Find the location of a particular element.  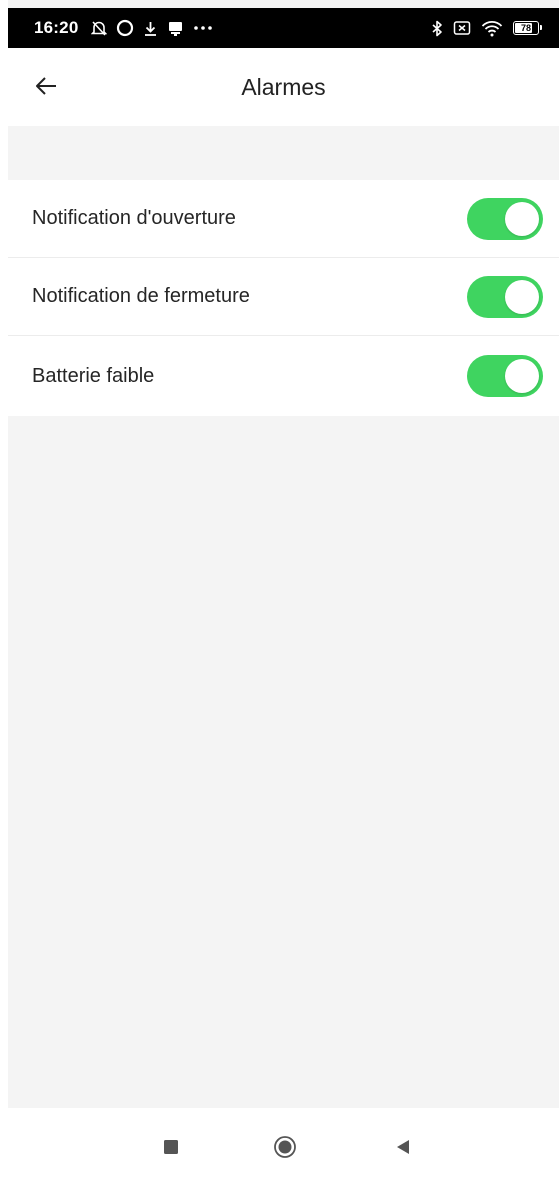

header: Alarmes is located at coordinates (283, 87).